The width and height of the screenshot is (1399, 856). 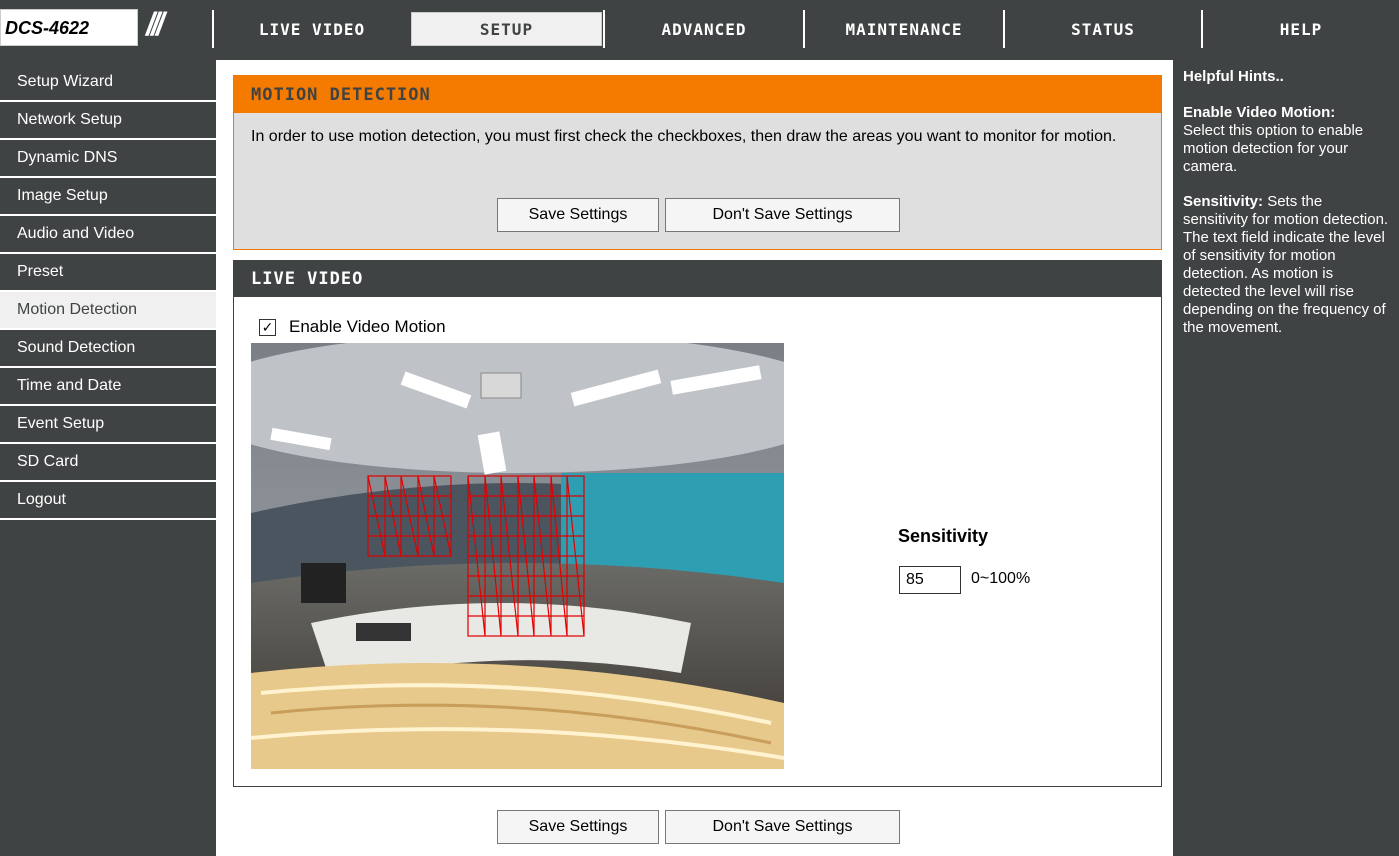 I want to click on panel-title: MOTION DETECTION, so click(x=697, y=94).